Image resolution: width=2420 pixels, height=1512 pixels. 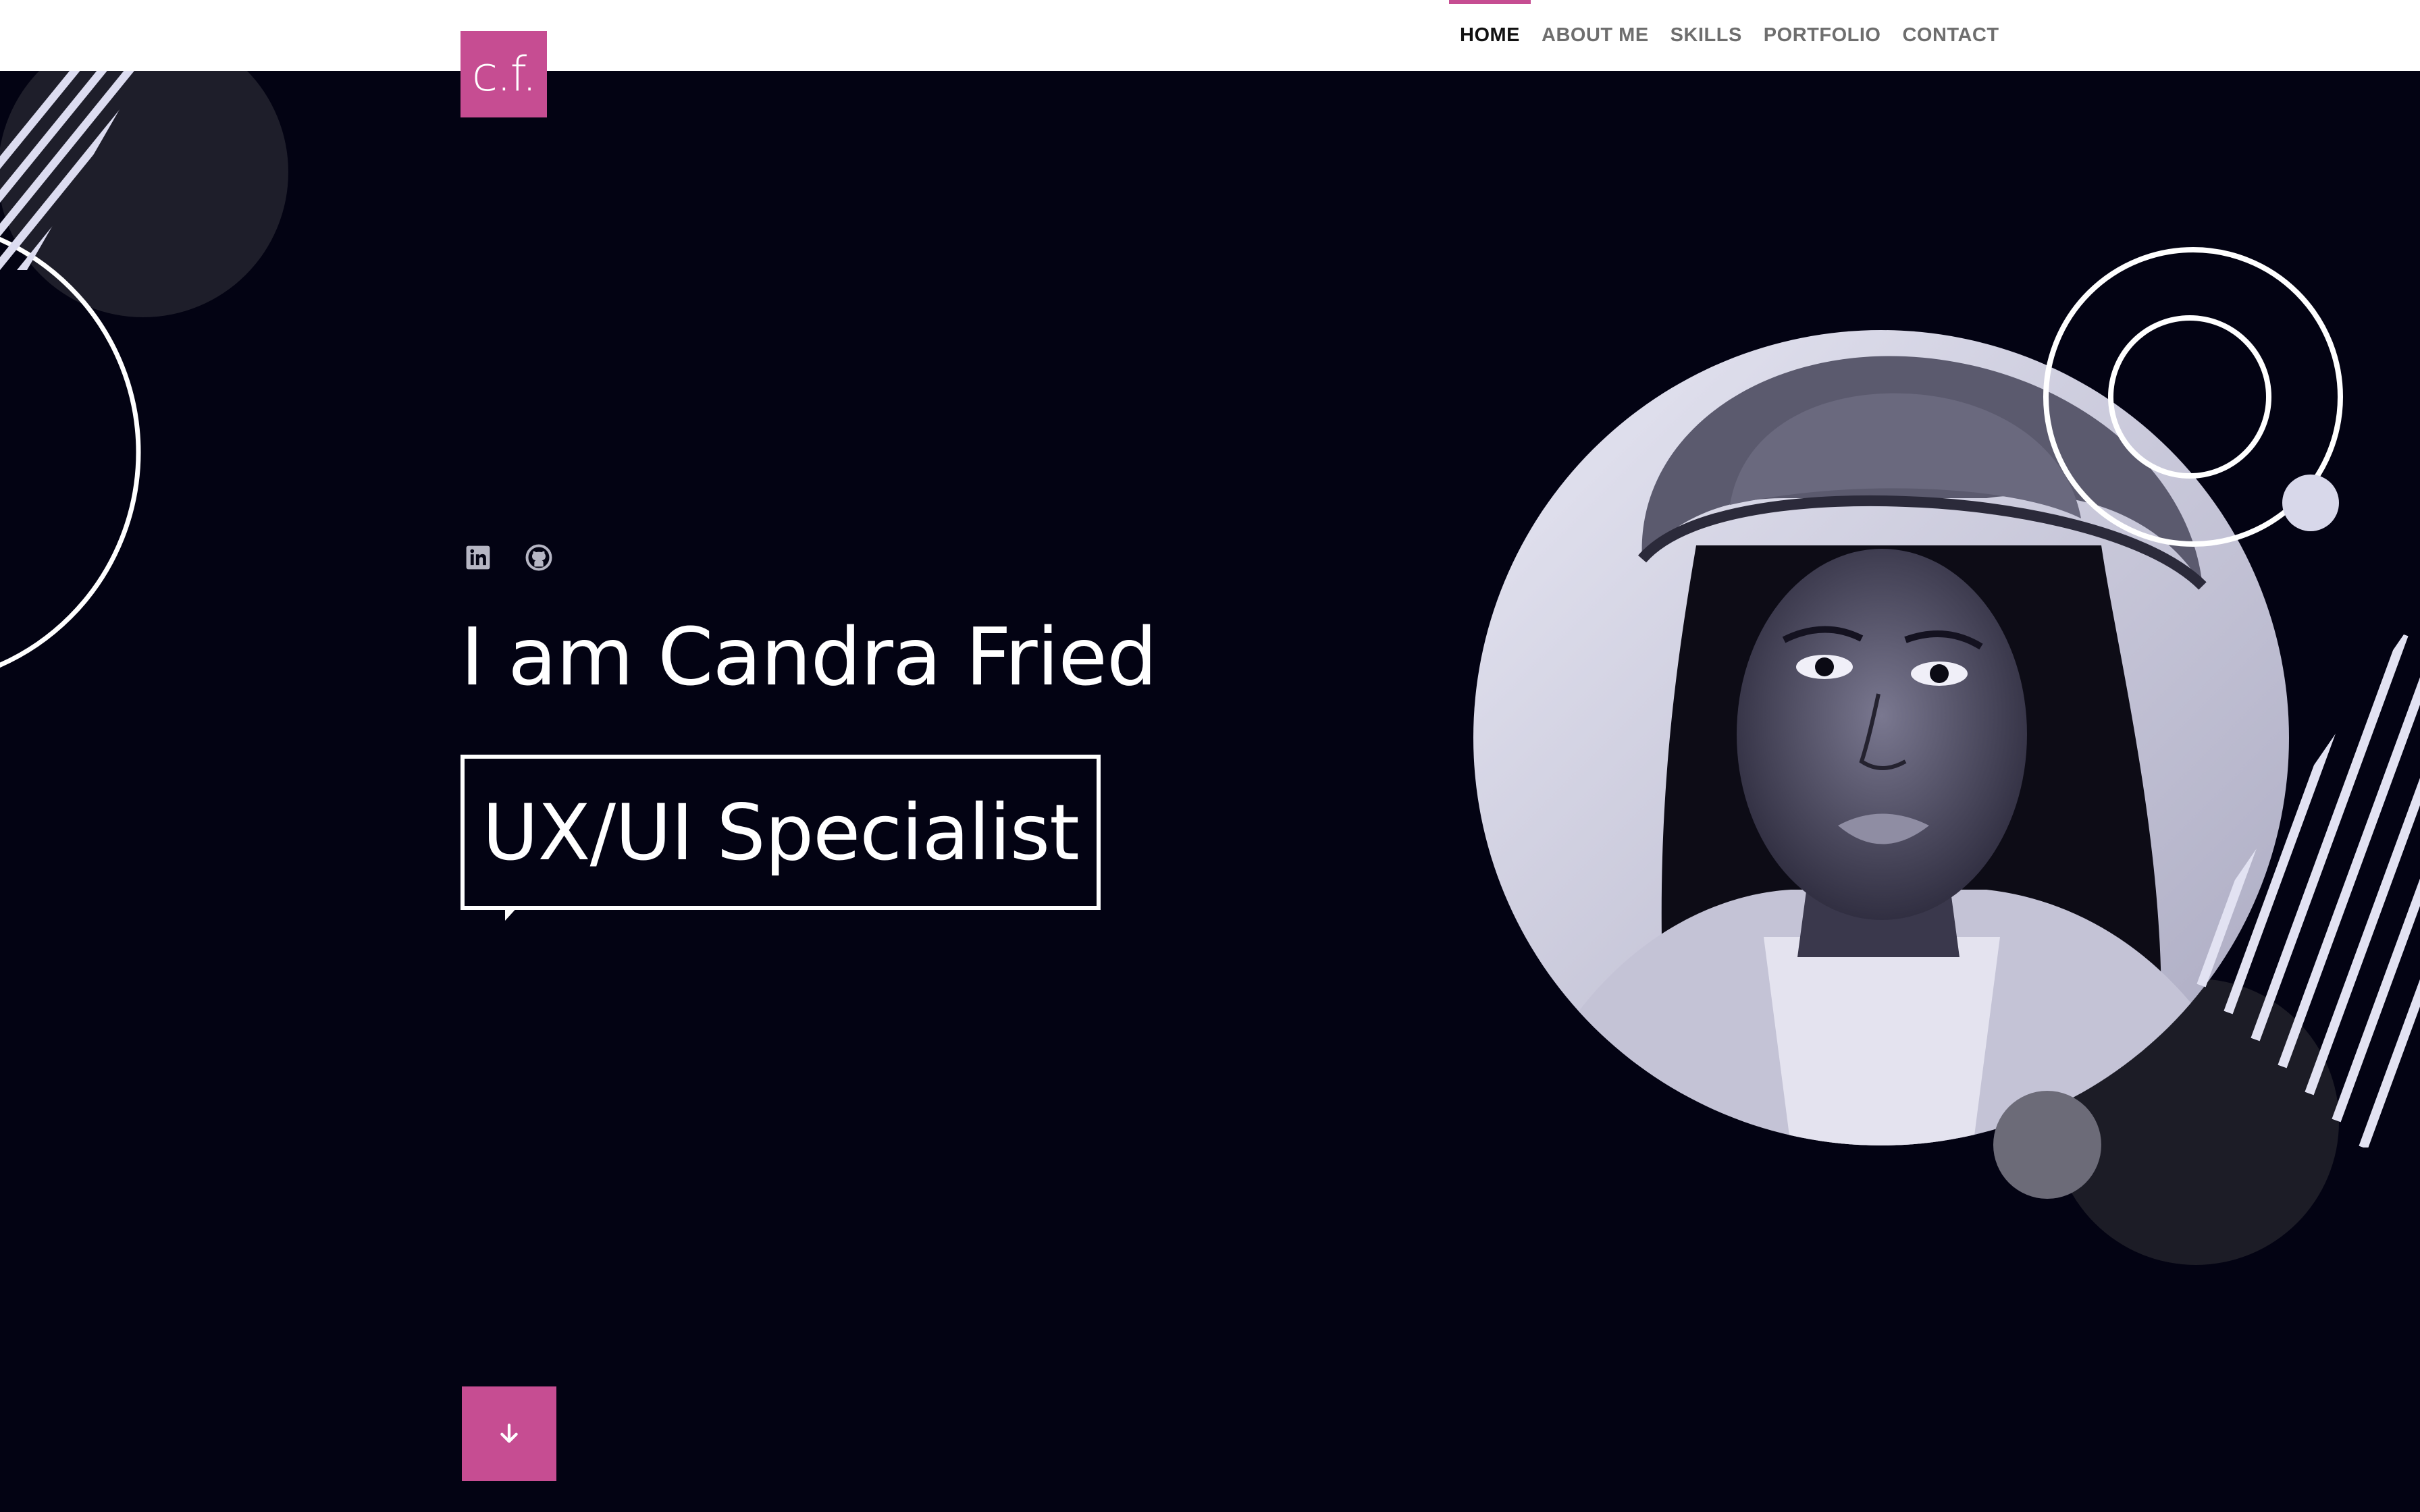 What do you see at coordinates (508, 557) in the screenshot?
I see `social-links` at bounding box center [508, 557].